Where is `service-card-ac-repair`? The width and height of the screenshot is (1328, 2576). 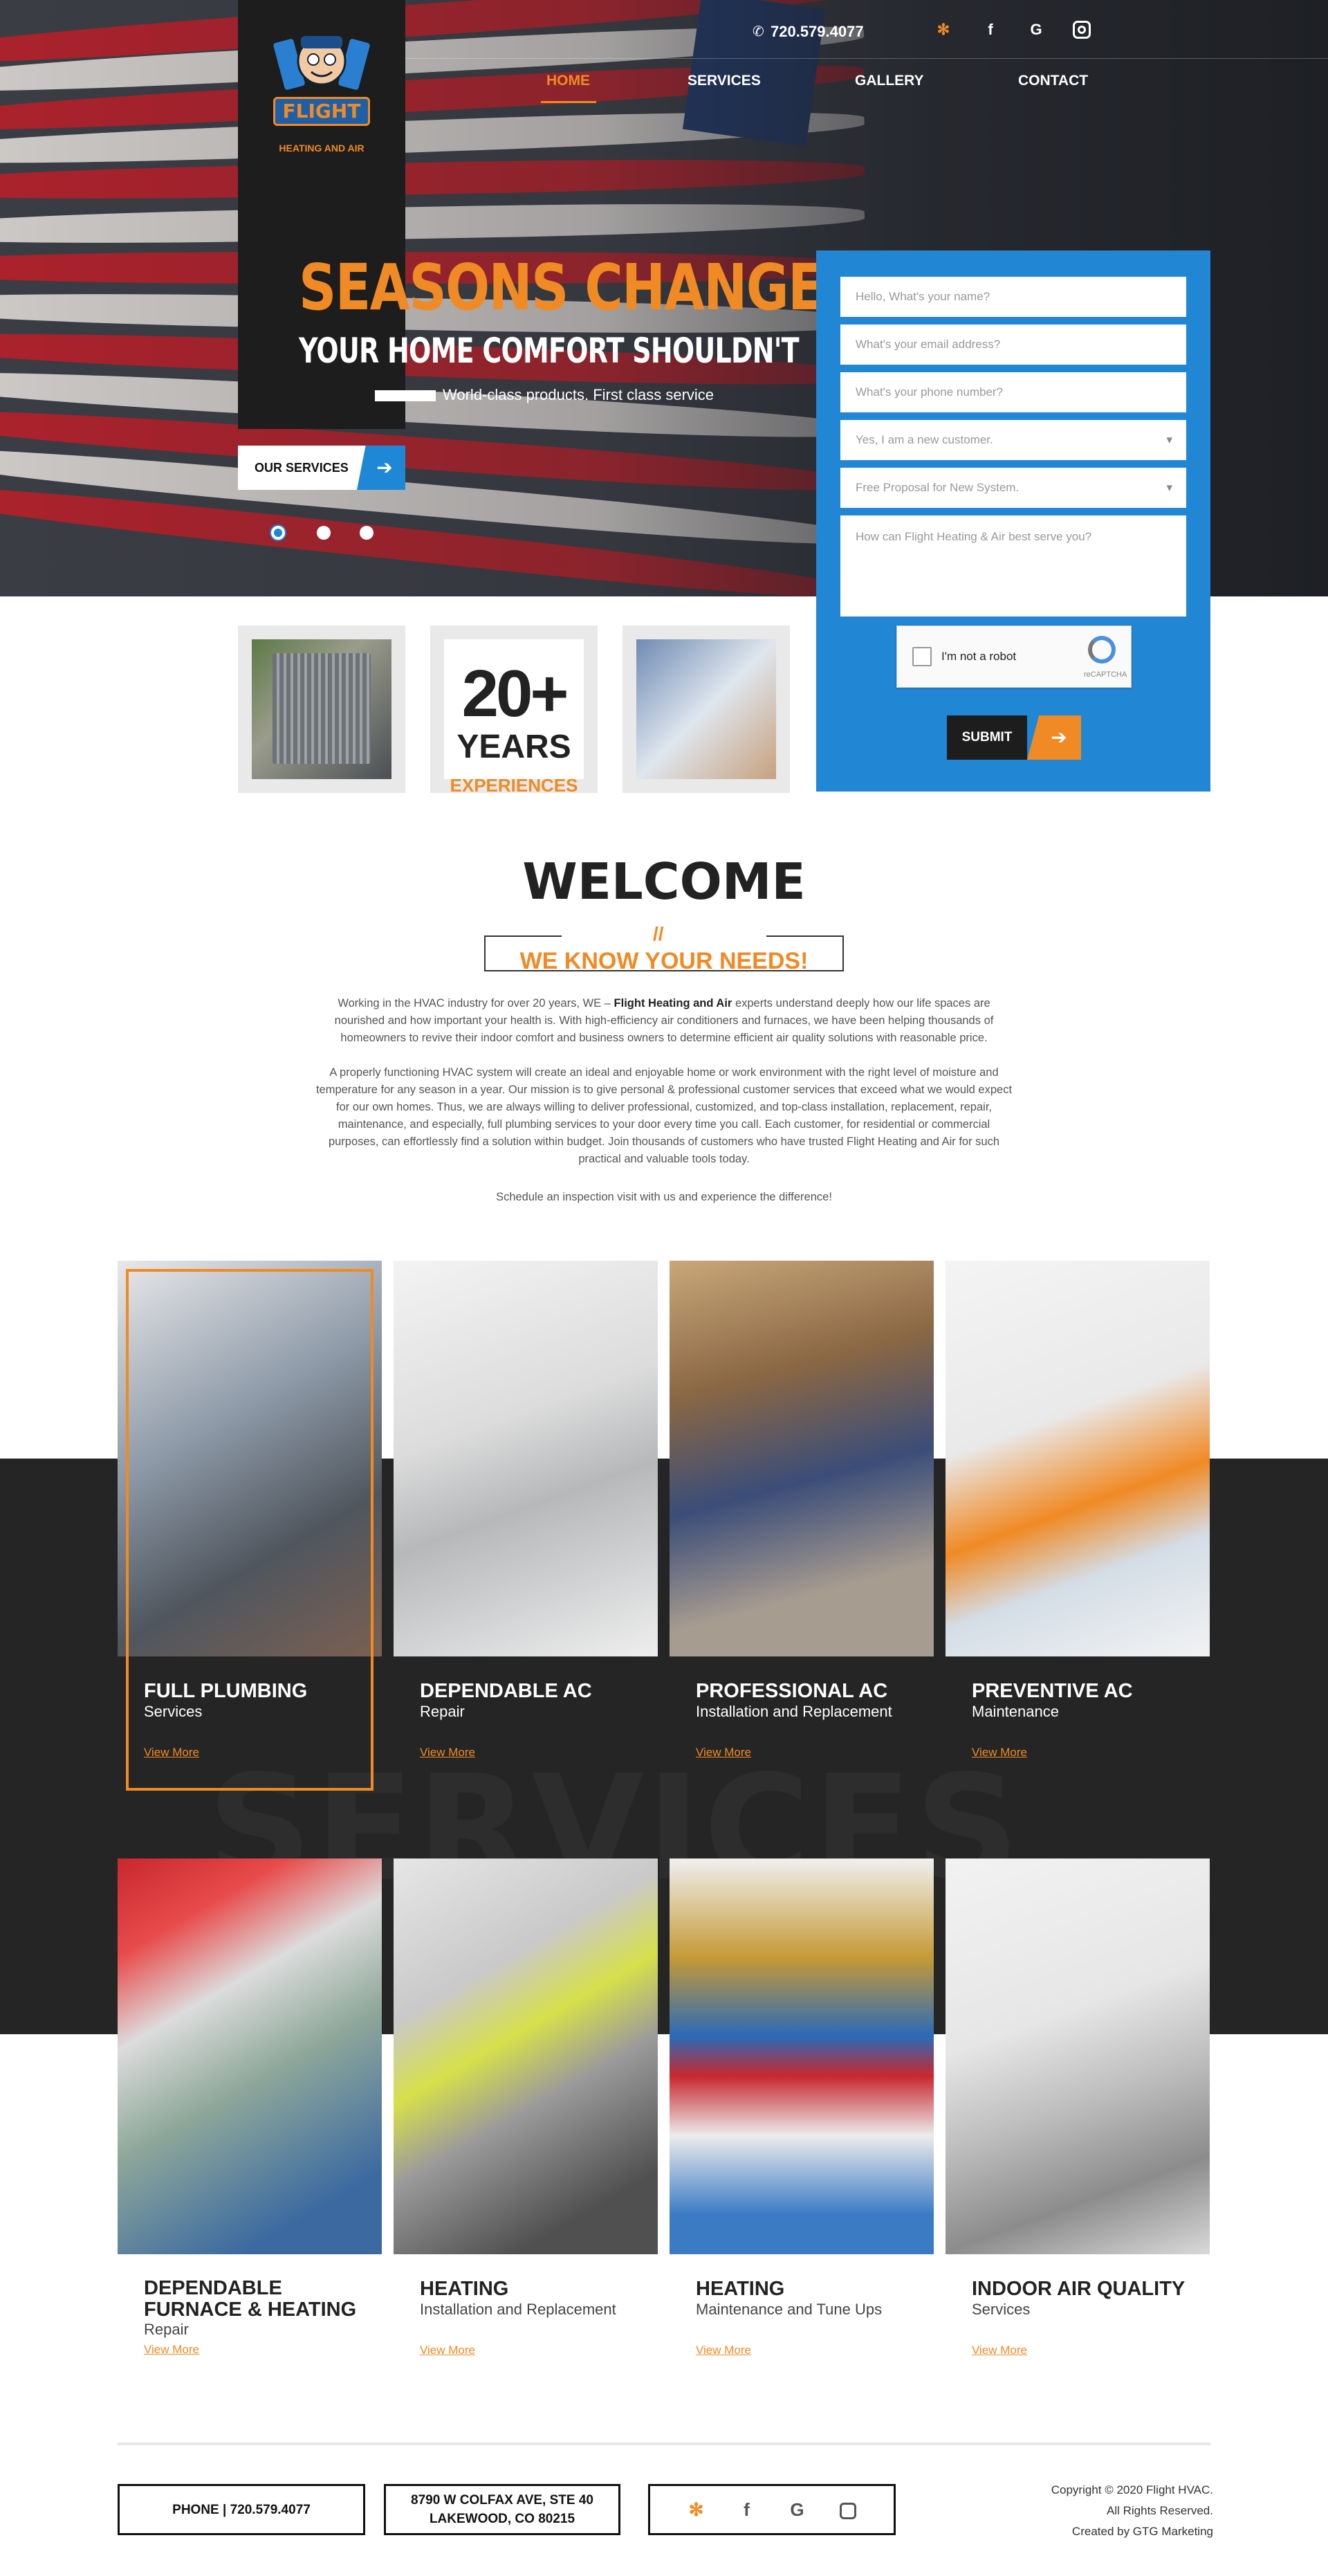 service-card-ac-repair is located at coordinates (526, 1458).